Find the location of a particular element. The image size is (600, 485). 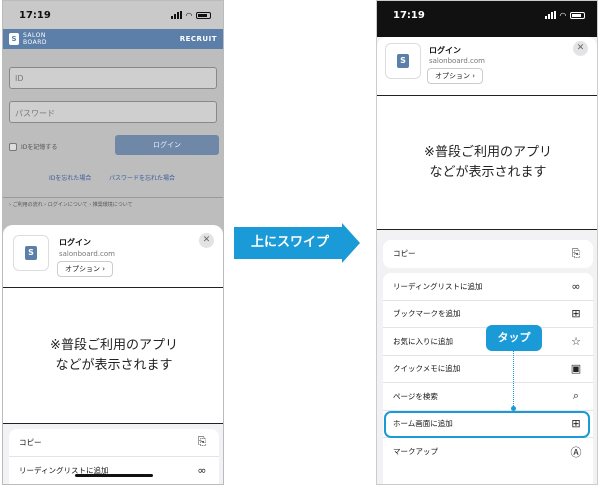

logo-line-2: BOARD is located at coordinates (35, 42).